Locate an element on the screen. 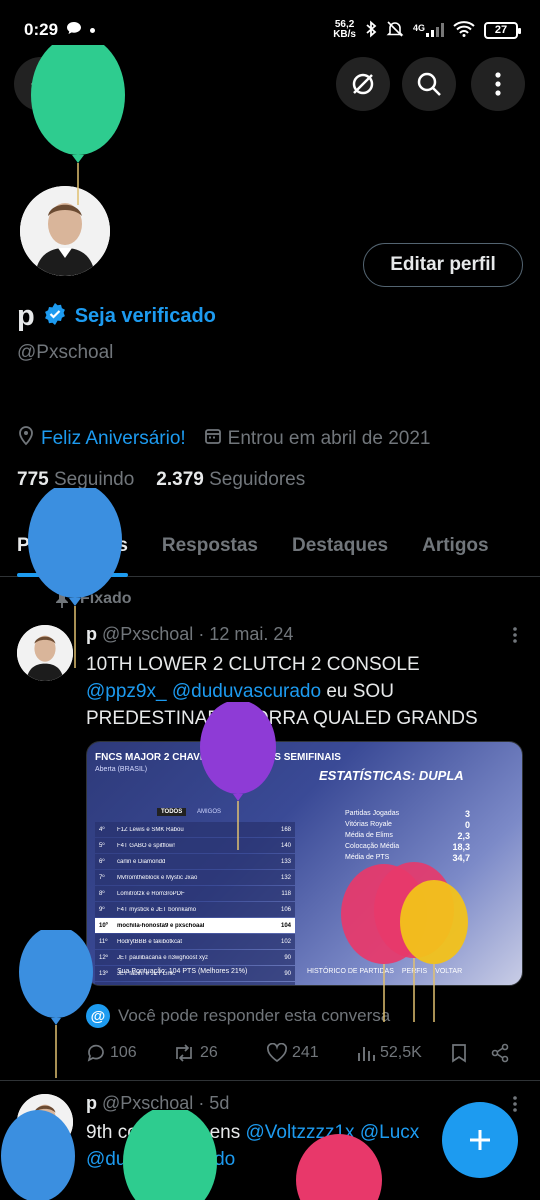 The height and width of the screenshot is (1200, 540). verified-badge-icon is located at coordinates (55, 316).